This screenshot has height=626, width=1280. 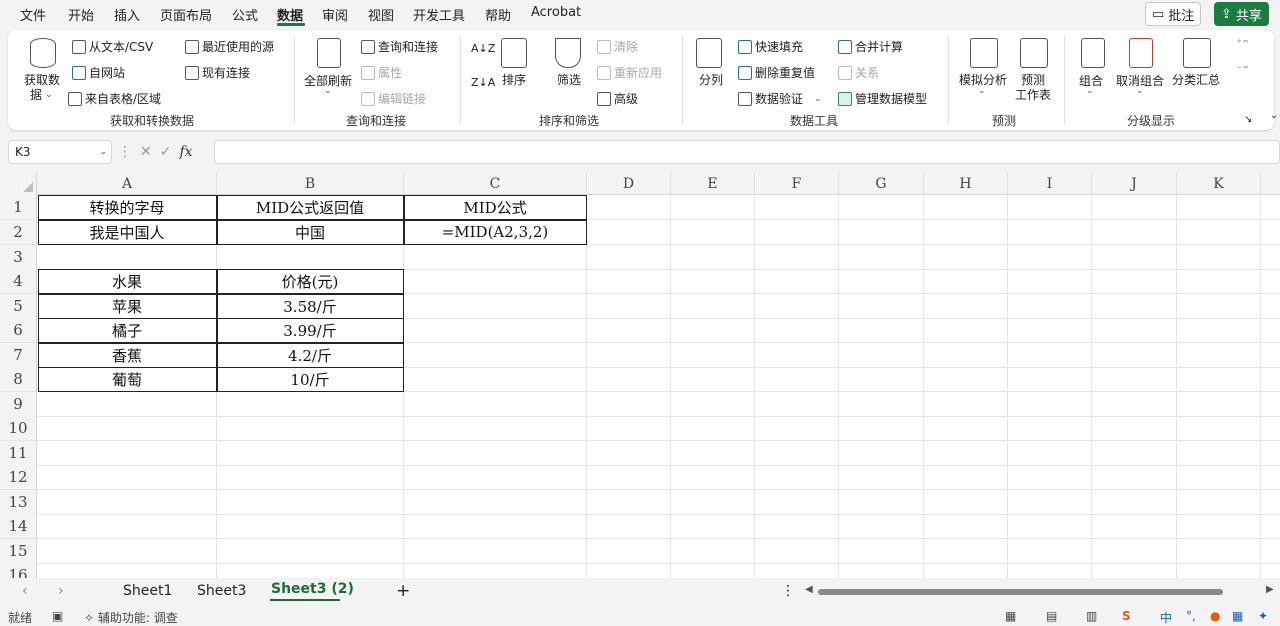 What do you see at coordinates (617, 98) in the screenshot?
I see `advanced-filter-button: 高级` at bounding box center [617, 98].